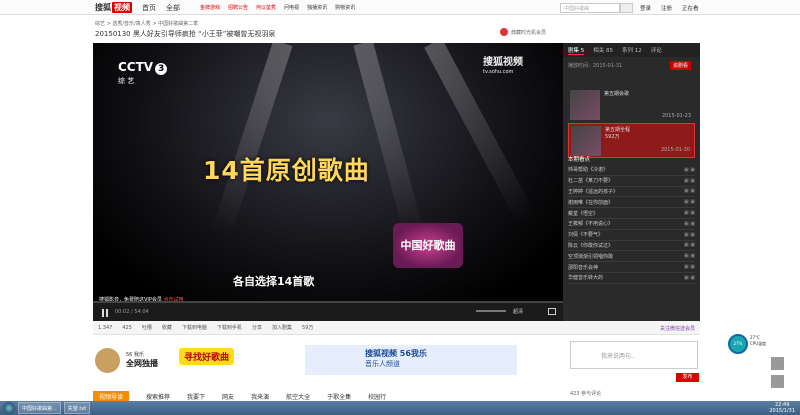  I want to click on topic-row: 帅哥帮助《冷诺》 ▣ ▣, so click(631, 170).